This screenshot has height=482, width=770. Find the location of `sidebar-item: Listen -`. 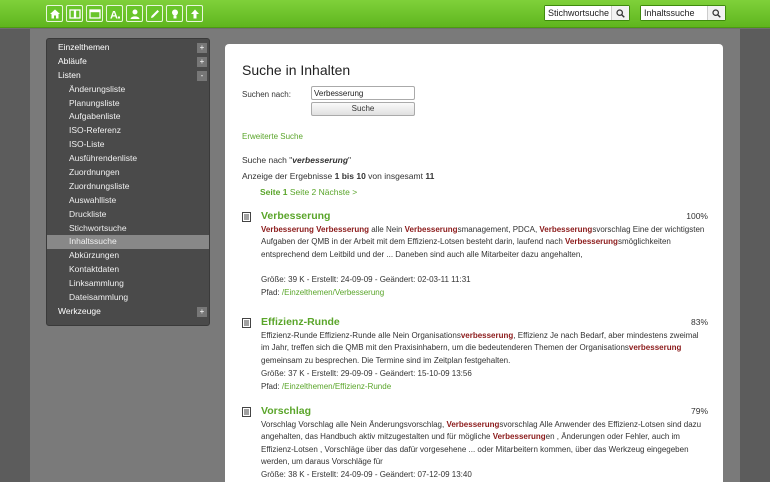

sidebar-item: Listen - is located at coordinates (128, 76).